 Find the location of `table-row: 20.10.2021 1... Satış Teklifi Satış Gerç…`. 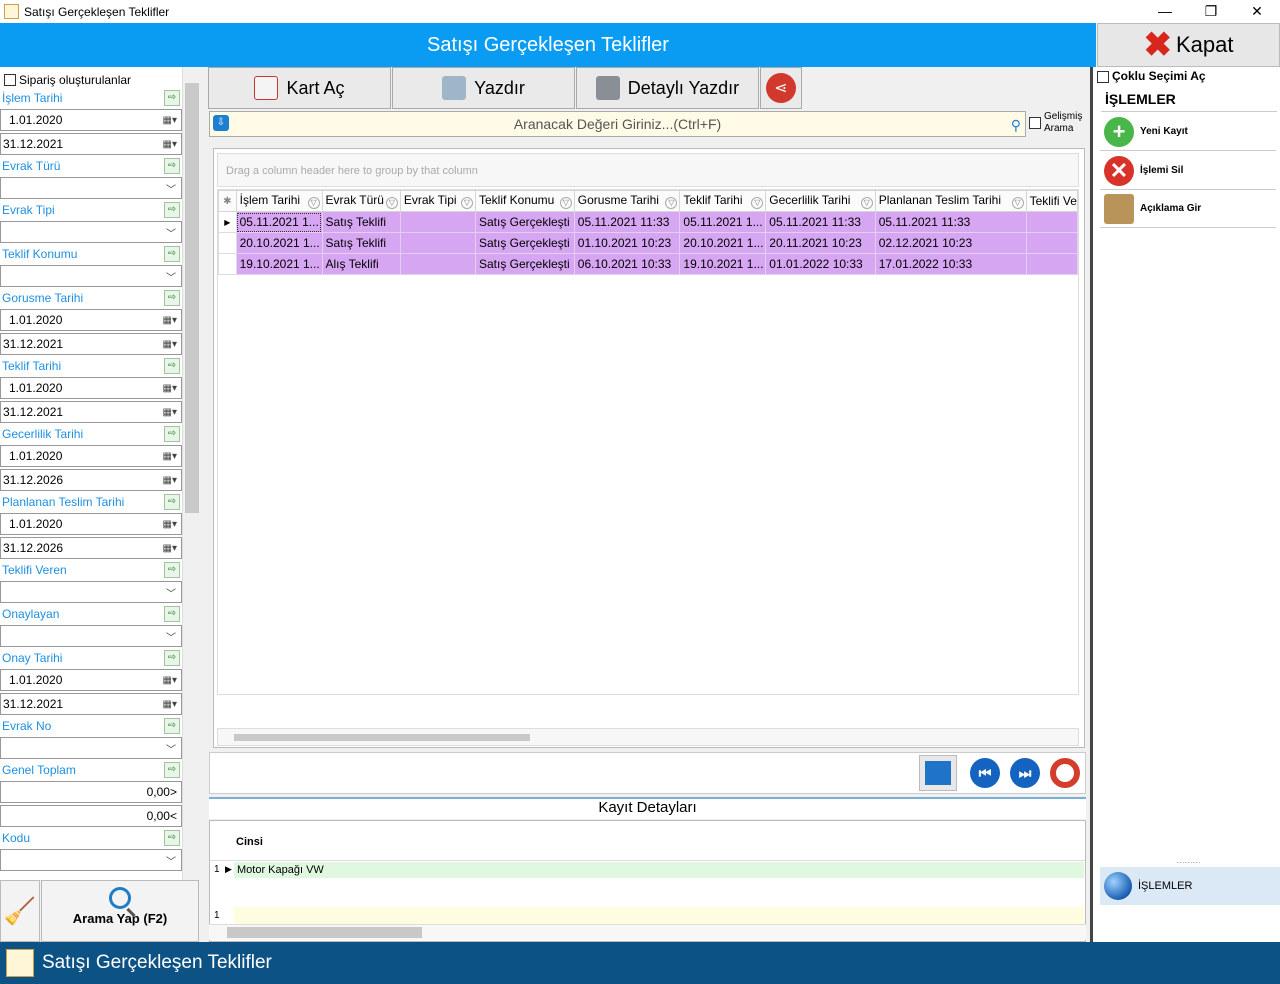

table-row: 20.10.2021 1... Satış Teklifi Satış Gerç… is located at coordinates (648, 243).